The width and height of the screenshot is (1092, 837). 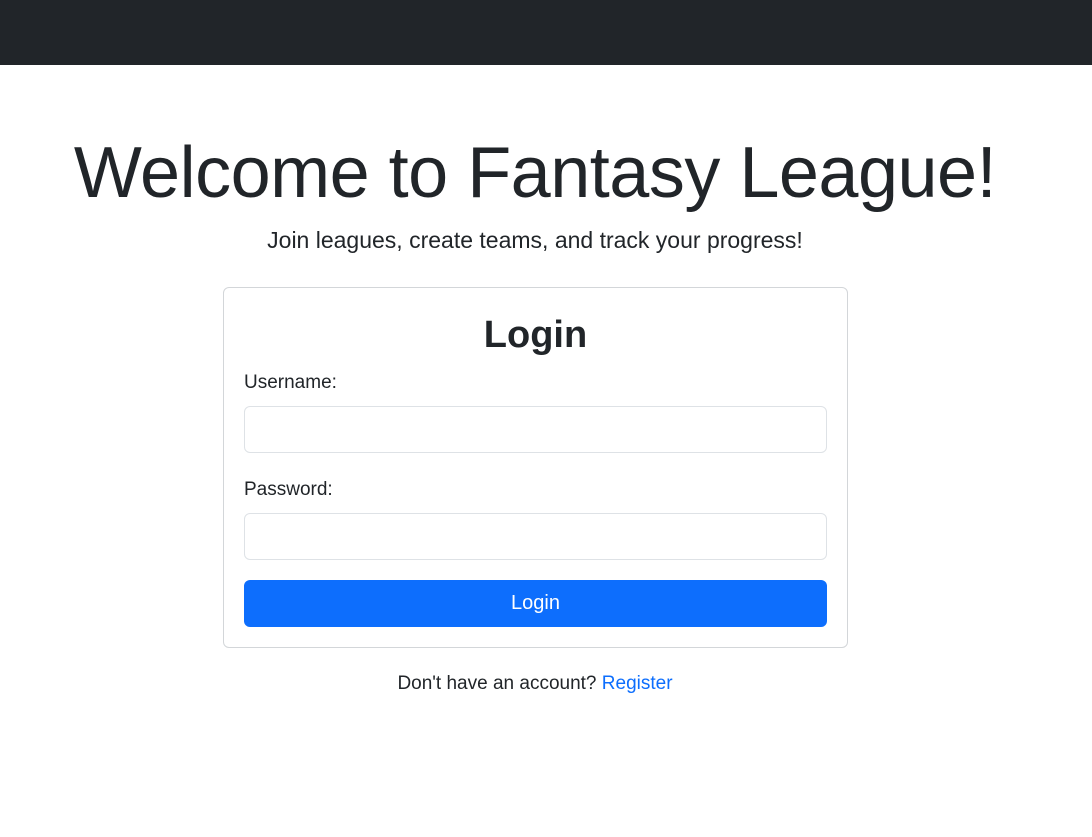 What do you see at coordinates (535, 173) in the screenshot?
I see `page-title: Welcome to Fantasy League!` at bounding box center [535, 173].